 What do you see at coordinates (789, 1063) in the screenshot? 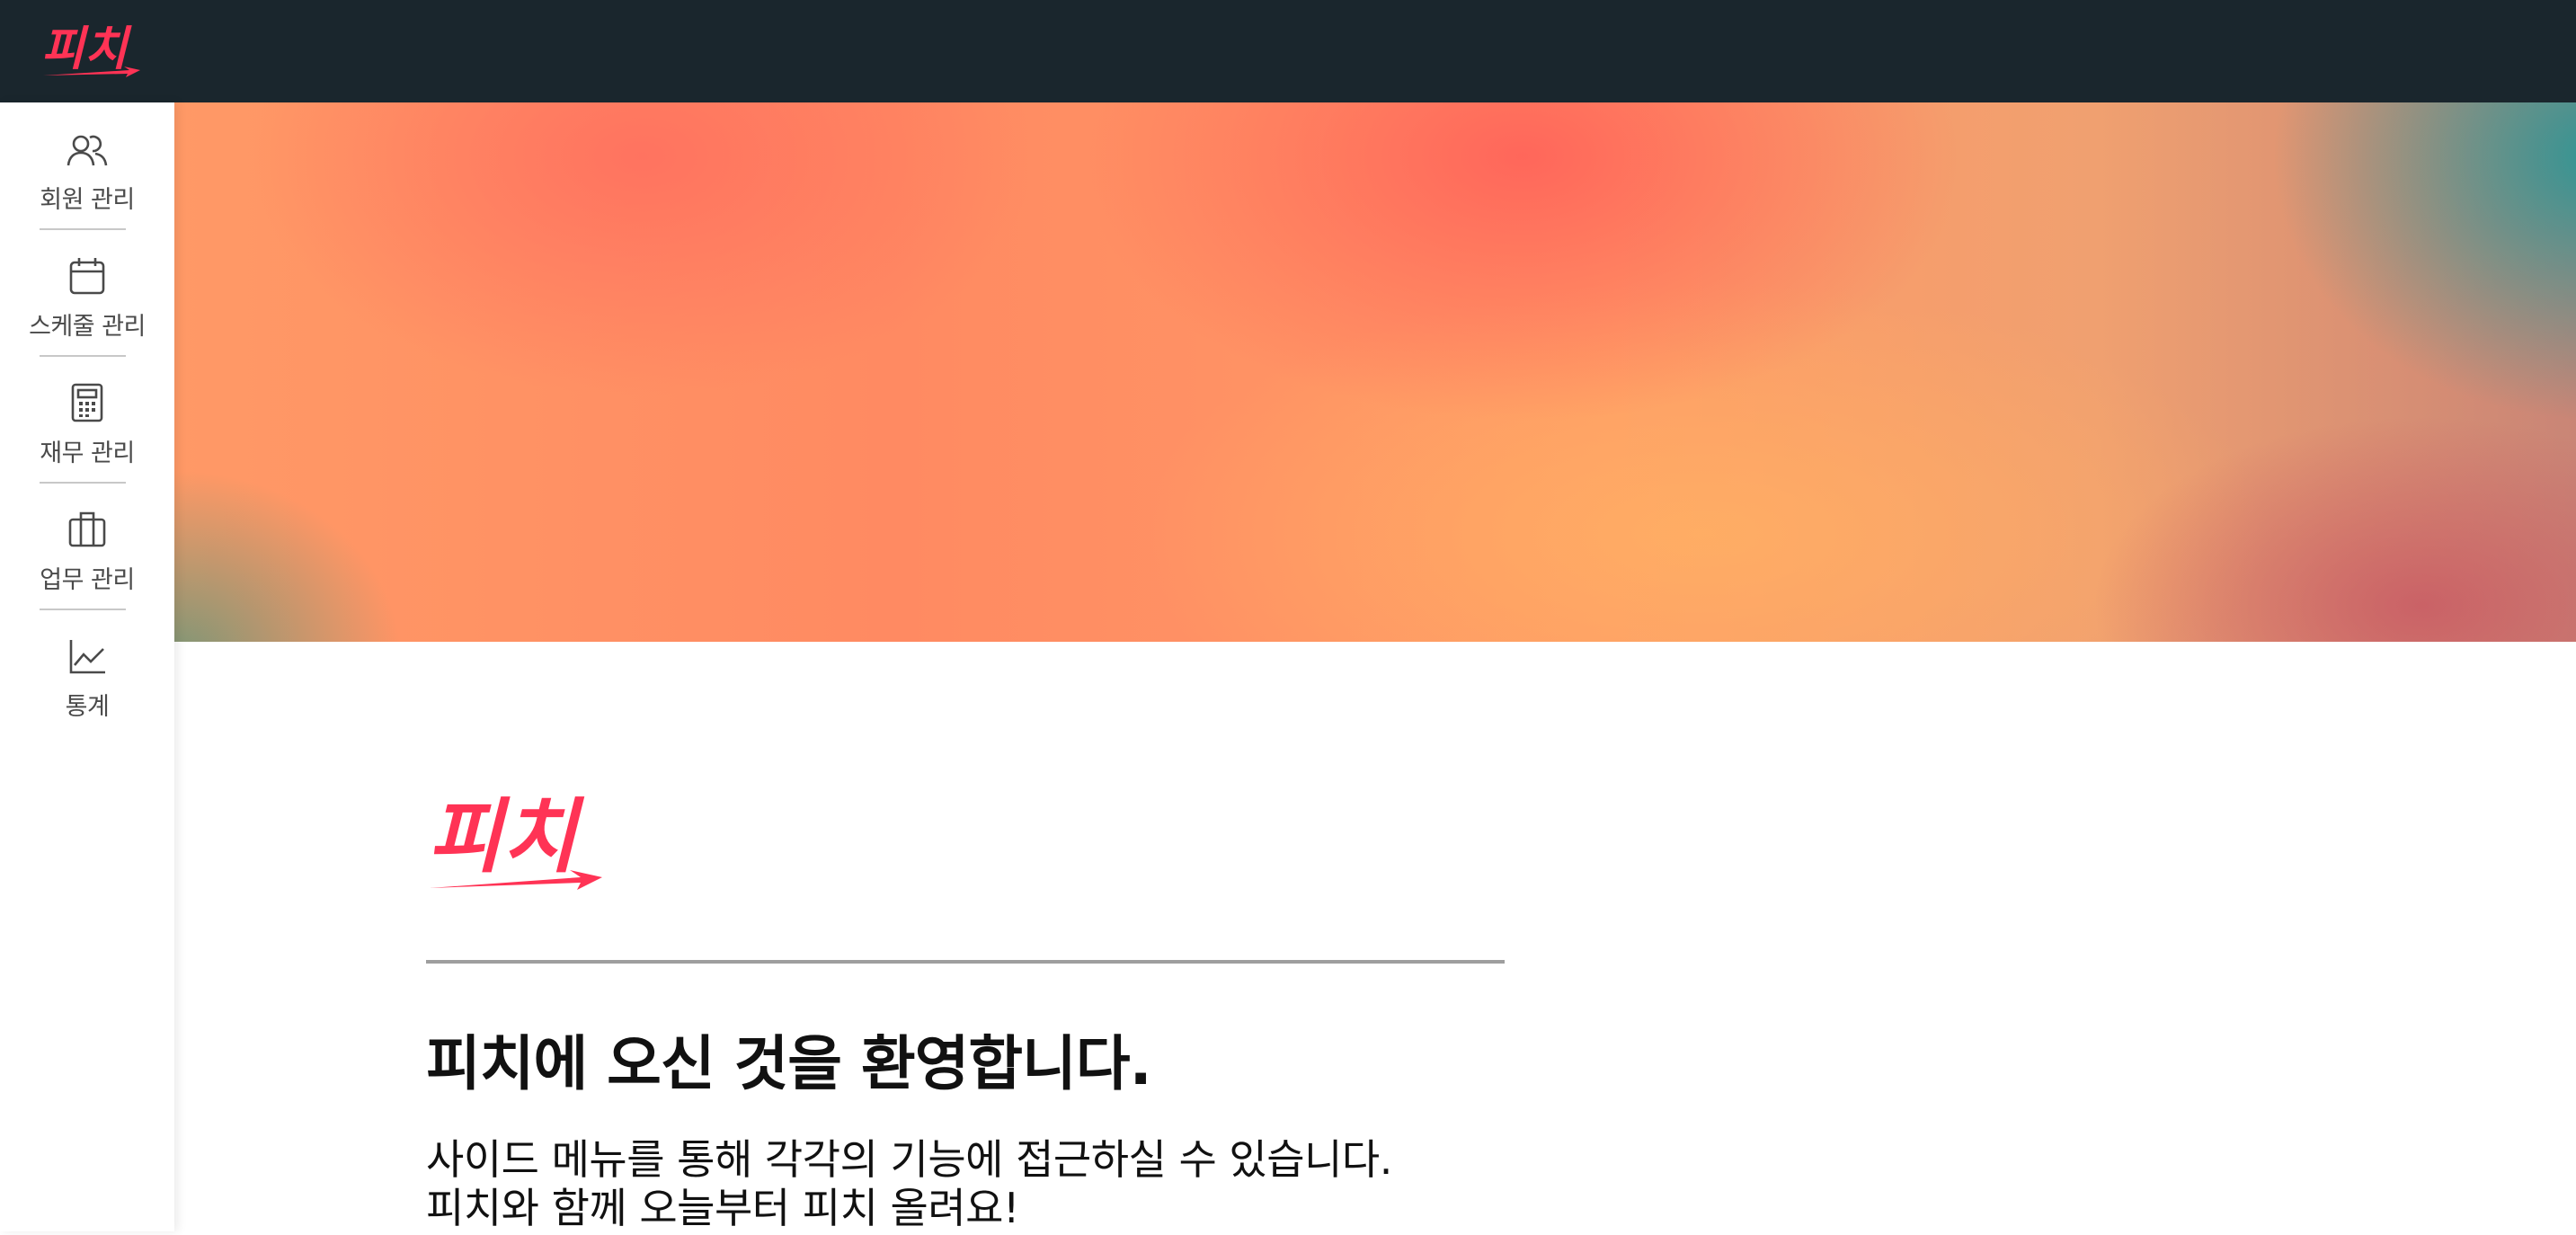
I see `welcome-title: 피치에 오신 것을 환영합니다.` at bounding box center [789, 1063].